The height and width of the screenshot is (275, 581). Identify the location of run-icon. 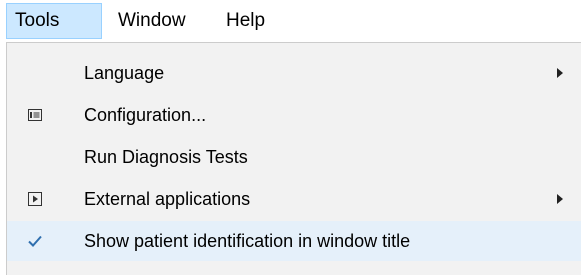
(35, 199).